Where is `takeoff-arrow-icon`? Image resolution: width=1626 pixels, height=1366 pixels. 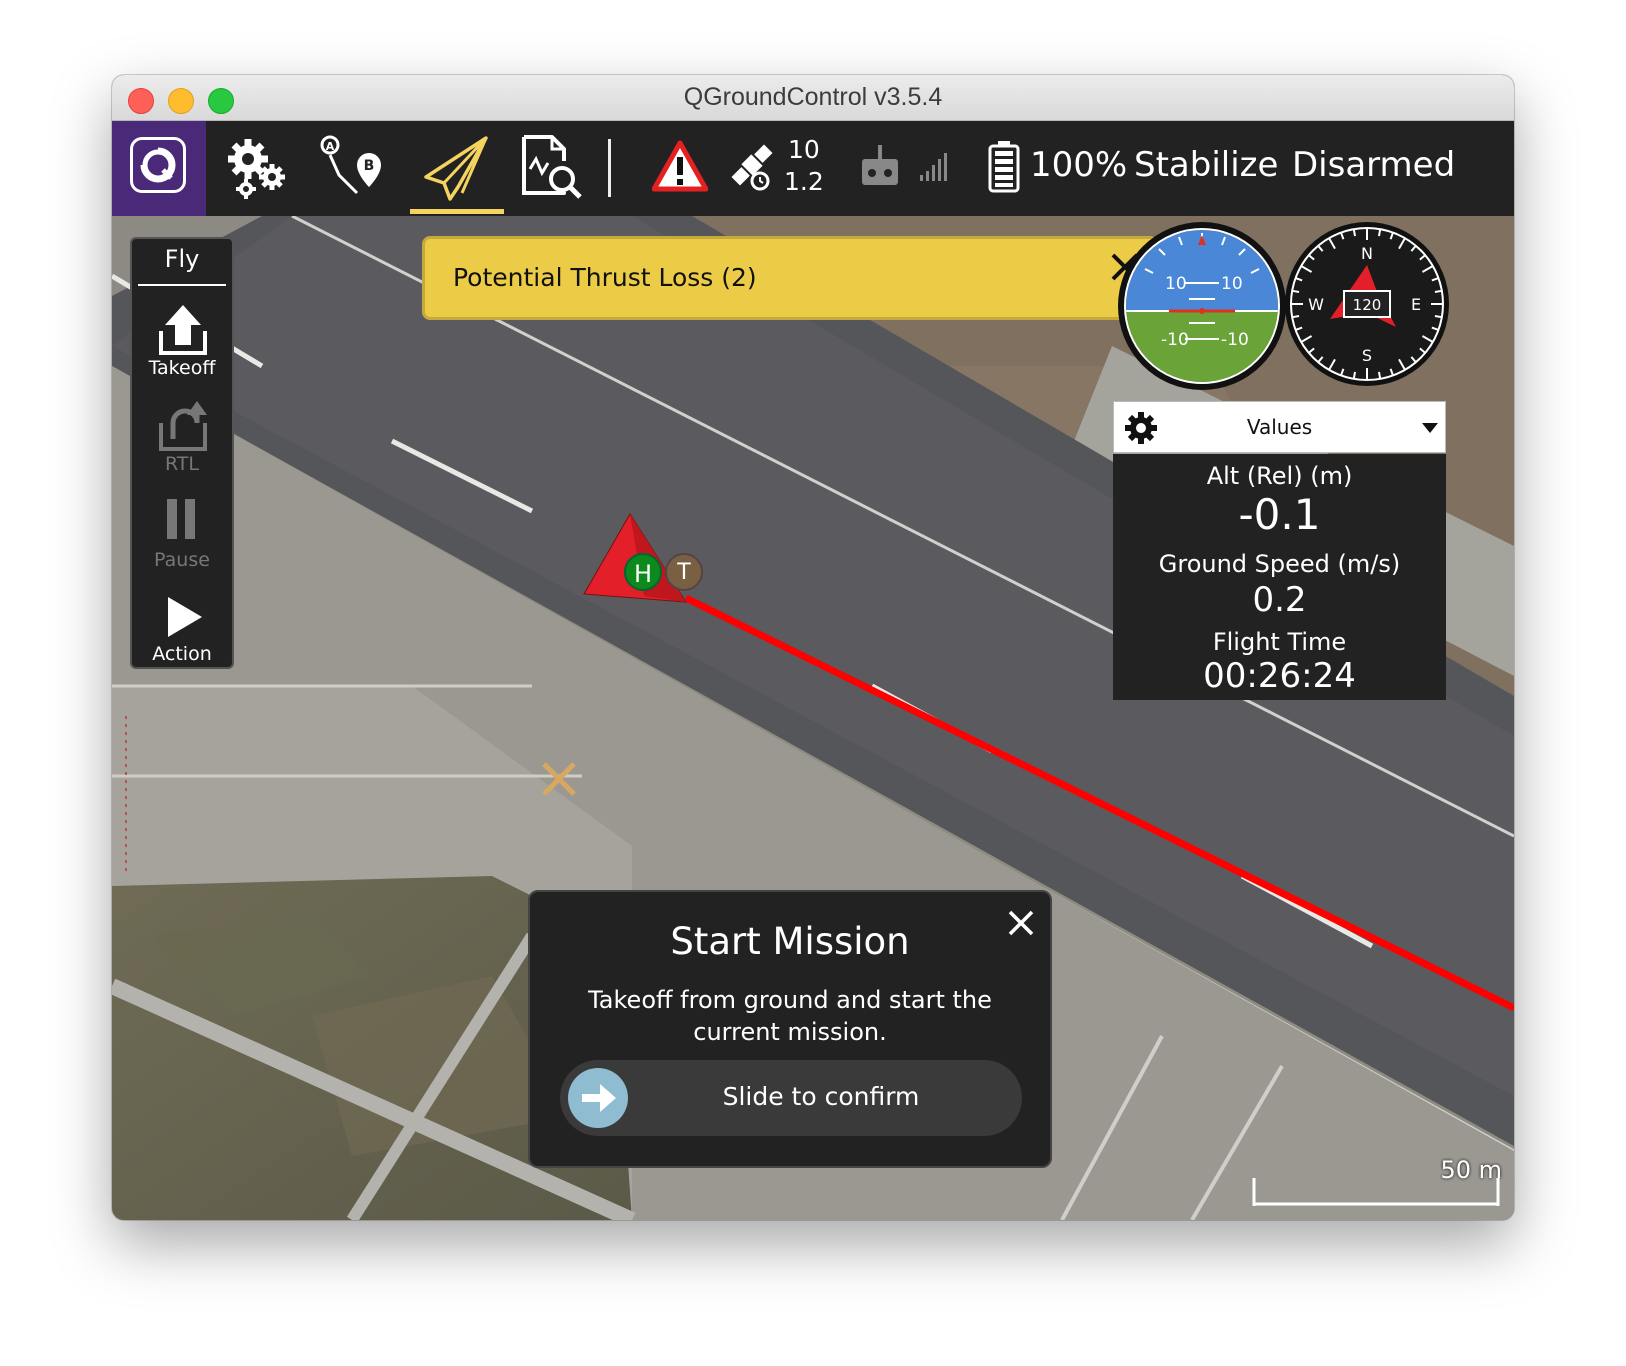 takeoff-arrow-icon is located at coordinates (183, 330).